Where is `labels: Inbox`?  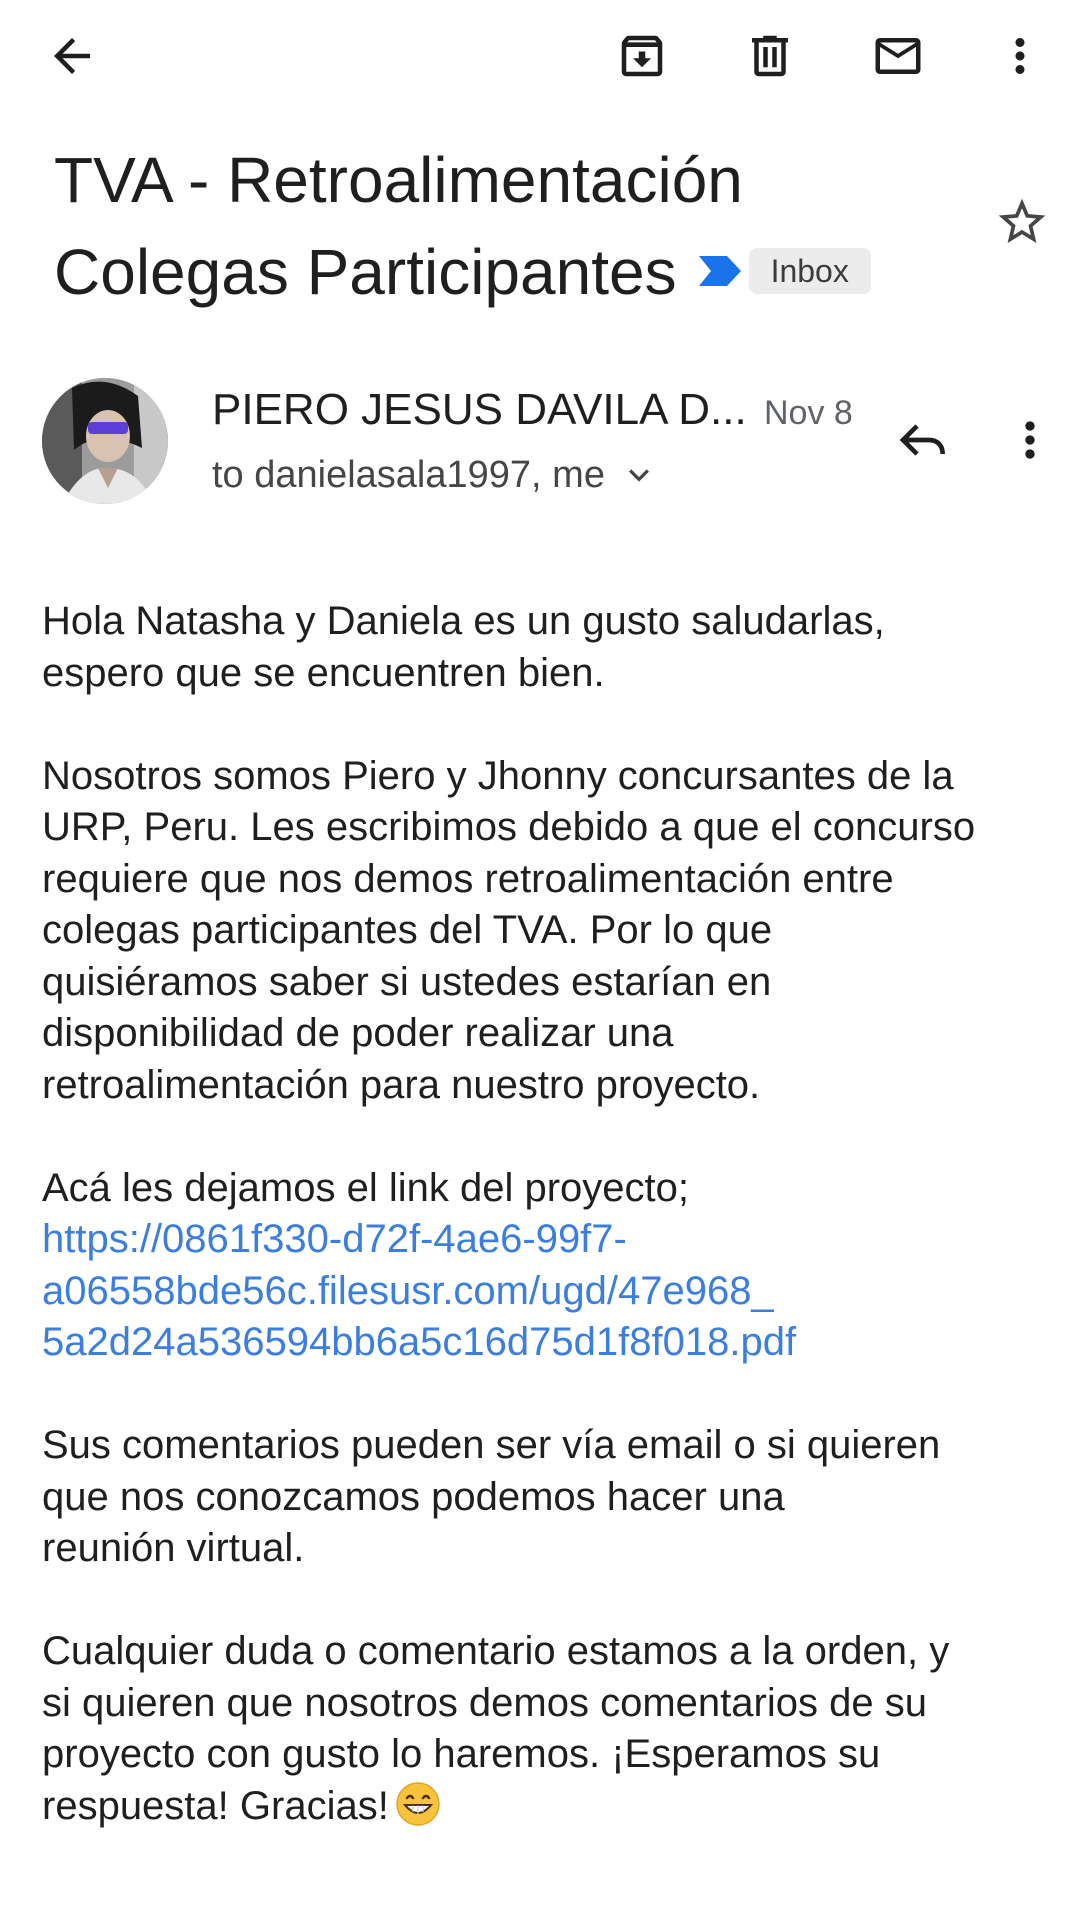 labels: Inbox is located at coordinates (784, 271).